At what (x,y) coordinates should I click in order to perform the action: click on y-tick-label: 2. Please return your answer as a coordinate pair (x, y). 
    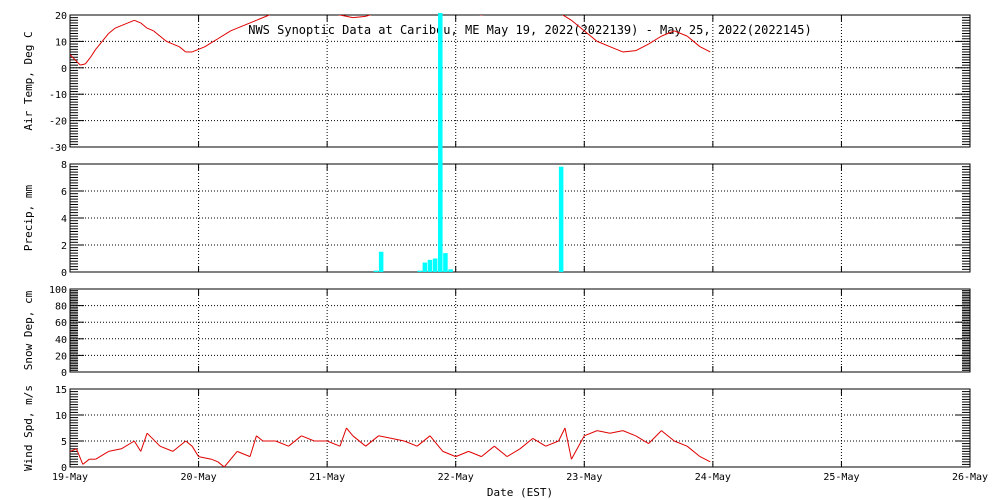
    Looking at the image, I should click on (64, 246).